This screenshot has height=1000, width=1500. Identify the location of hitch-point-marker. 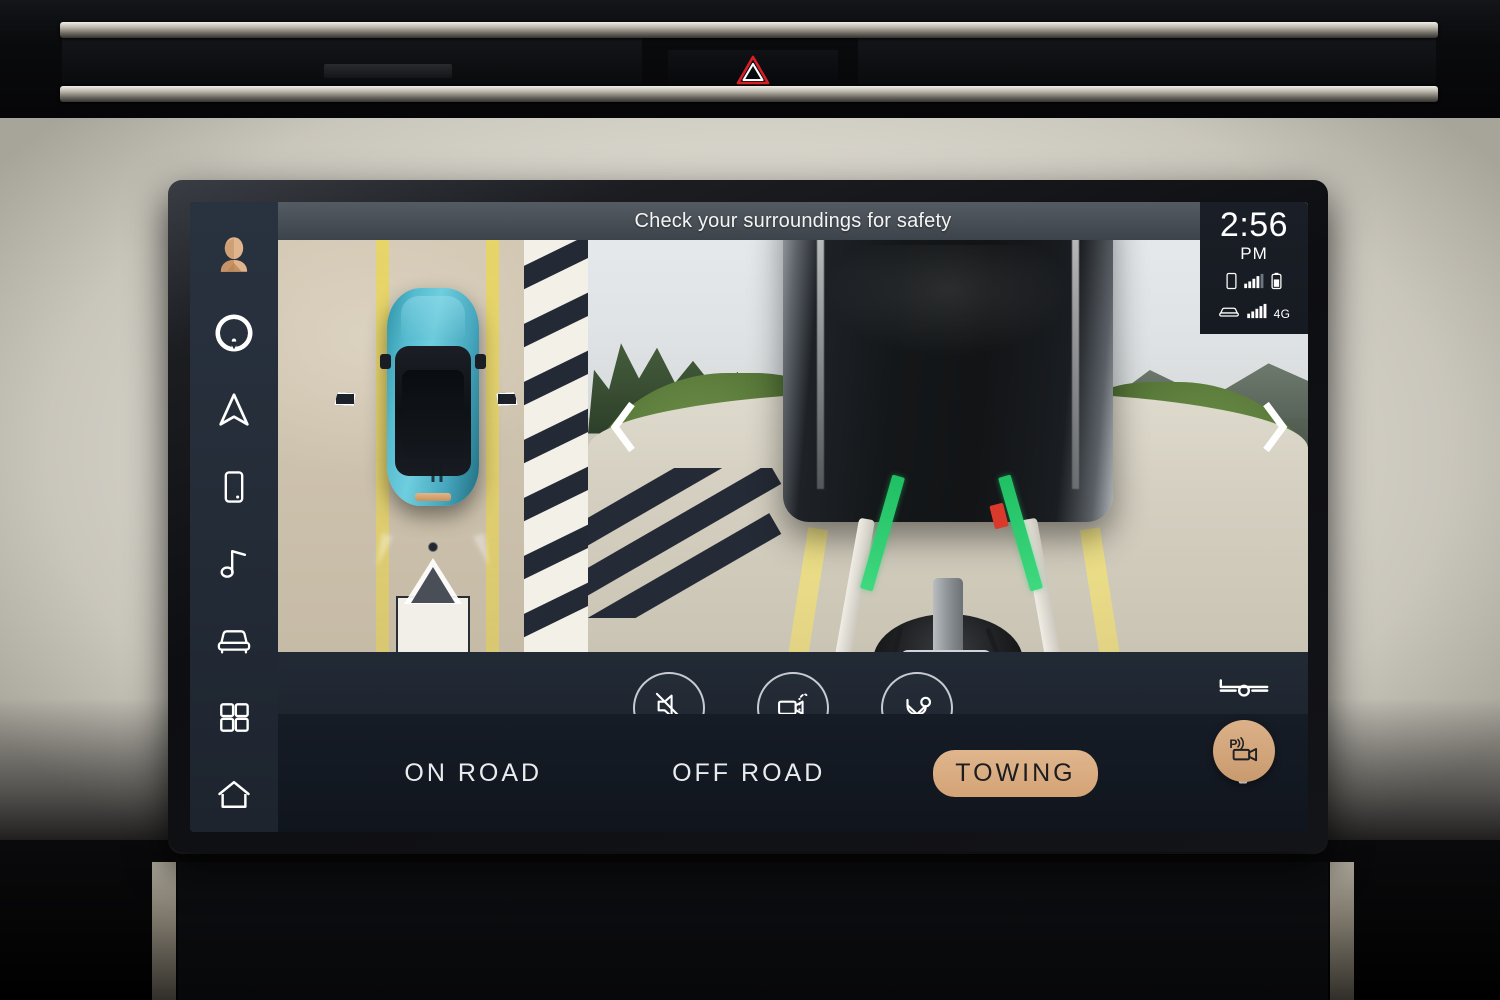
(433, 547).